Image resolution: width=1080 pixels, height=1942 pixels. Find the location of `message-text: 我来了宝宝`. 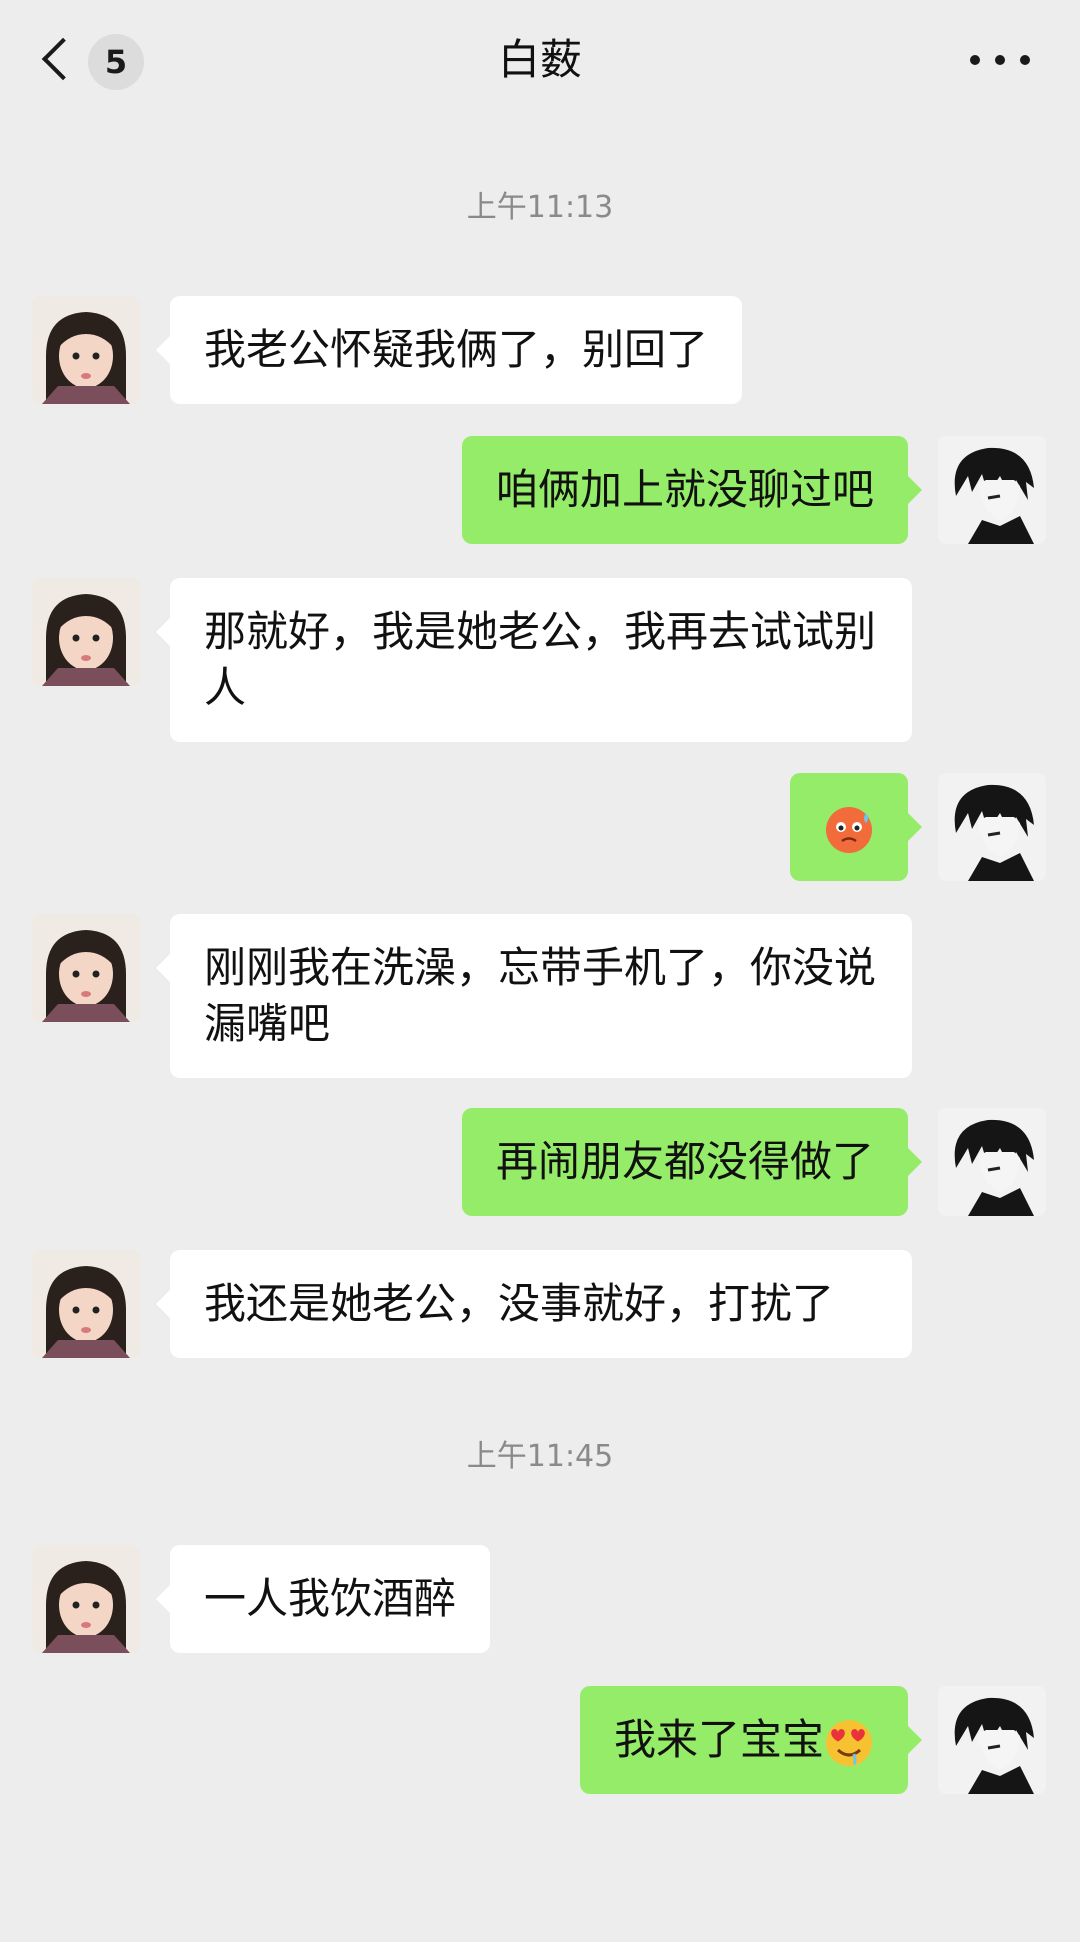

message-text: 我来了宝宝 is located at coordinates (718, 1739).